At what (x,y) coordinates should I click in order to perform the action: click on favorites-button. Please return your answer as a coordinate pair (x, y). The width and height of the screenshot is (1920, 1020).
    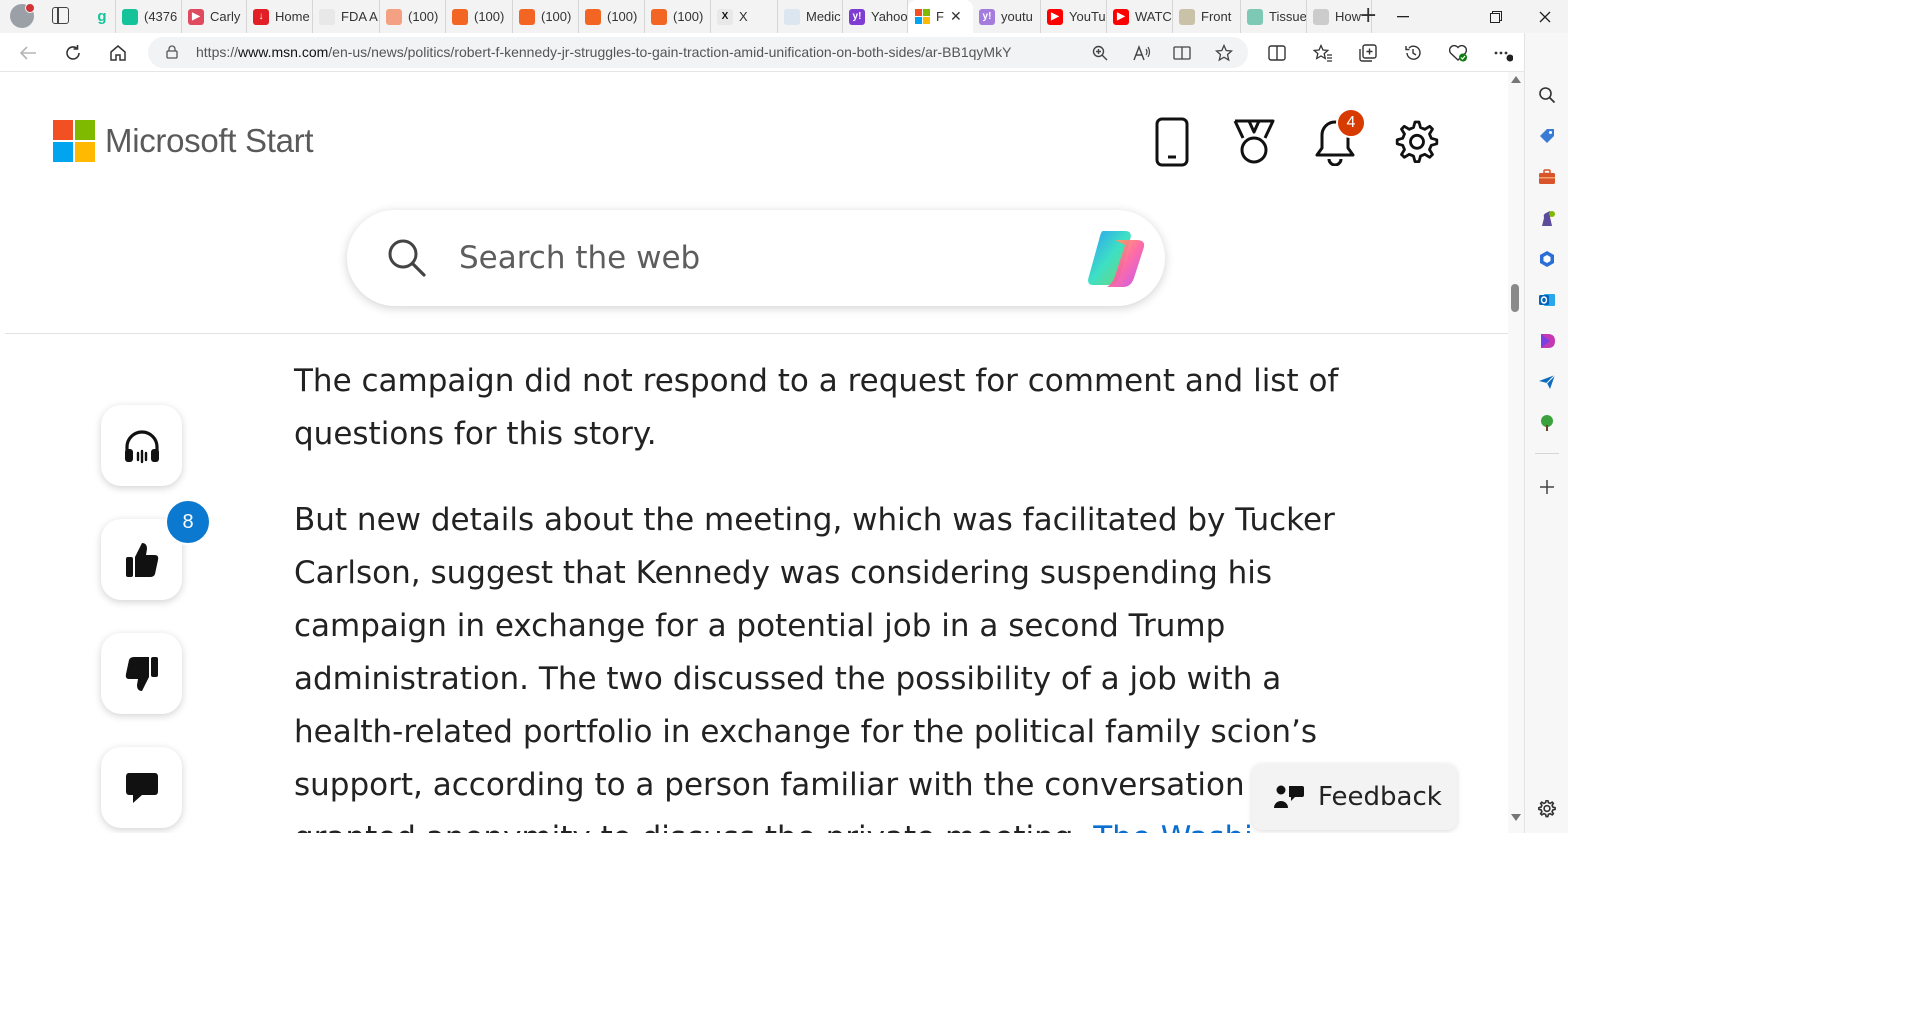
    Looking at the image, I should click on (1323, 53).